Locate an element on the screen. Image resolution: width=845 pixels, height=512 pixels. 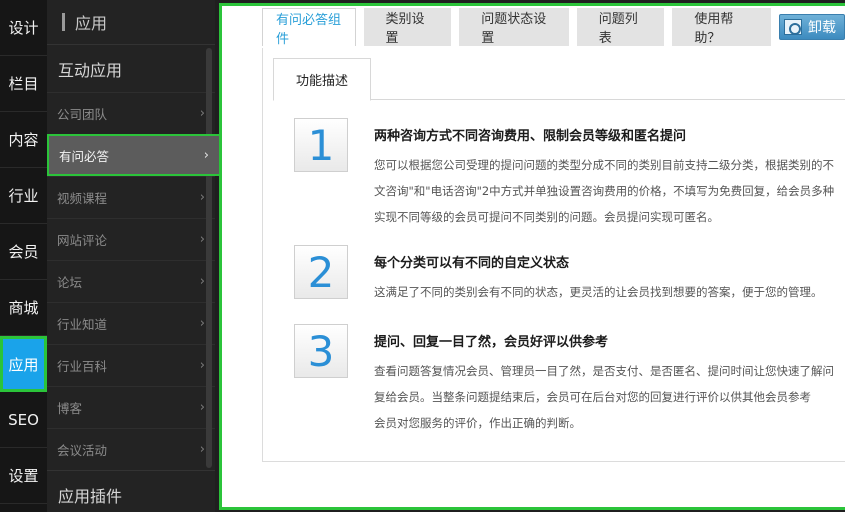
tab-category-settings: 类别设置 is located at coordinates (407, 27).